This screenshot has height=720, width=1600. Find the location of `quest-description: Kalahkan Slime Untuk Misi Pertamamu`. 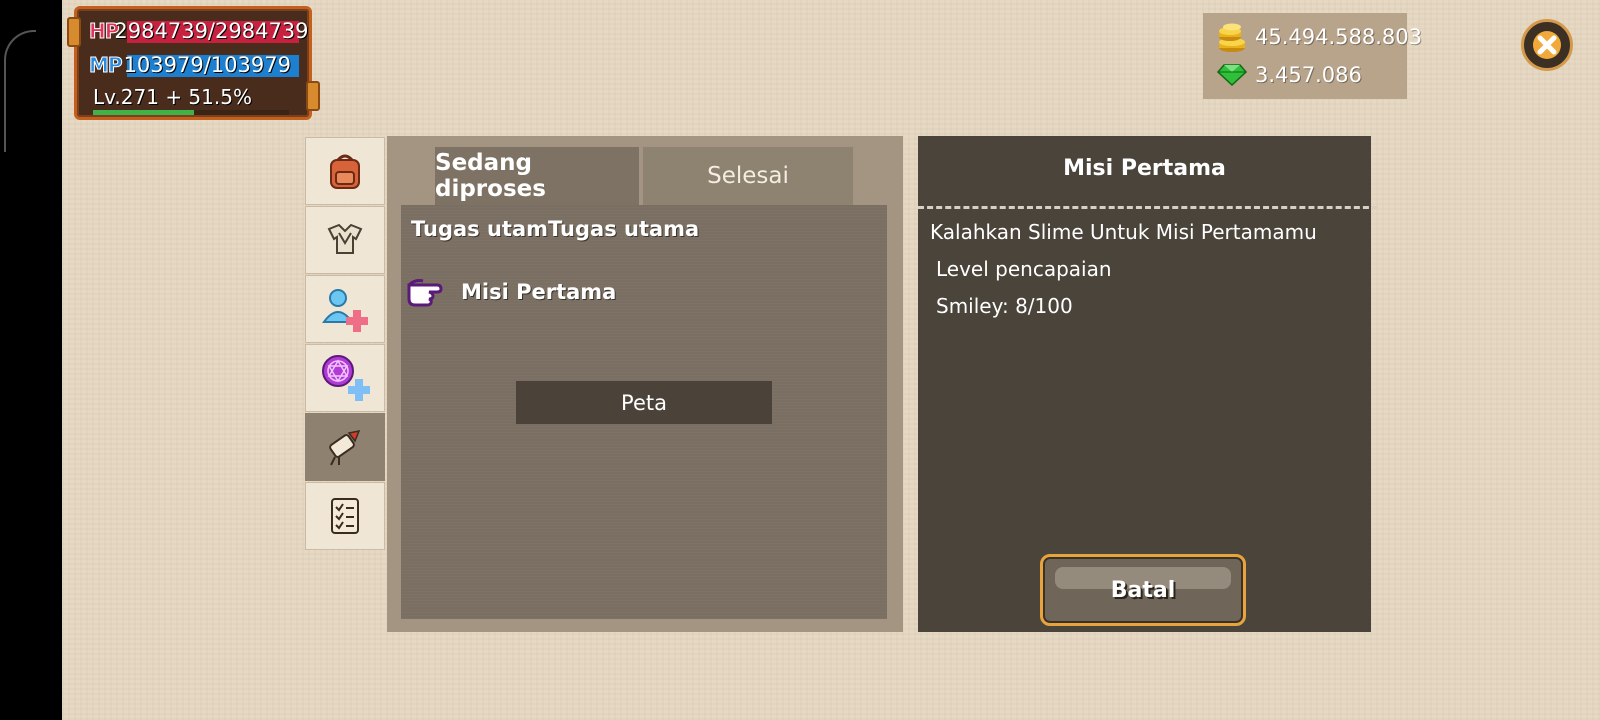

quest-description: Kalahkan Slime Untuk Misi Pertamamu is located at coordinates (1123, 232).